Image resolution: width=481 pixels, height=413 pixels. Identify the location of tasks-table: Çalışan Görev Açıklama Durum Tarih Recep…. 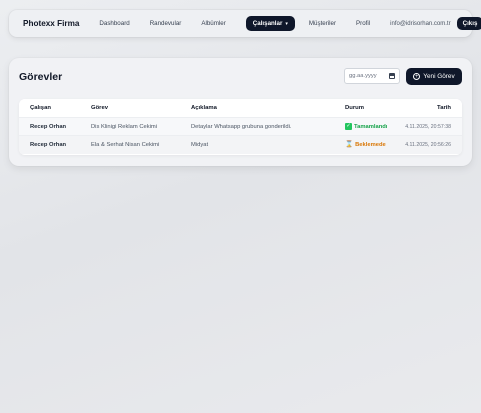
(240, 127).